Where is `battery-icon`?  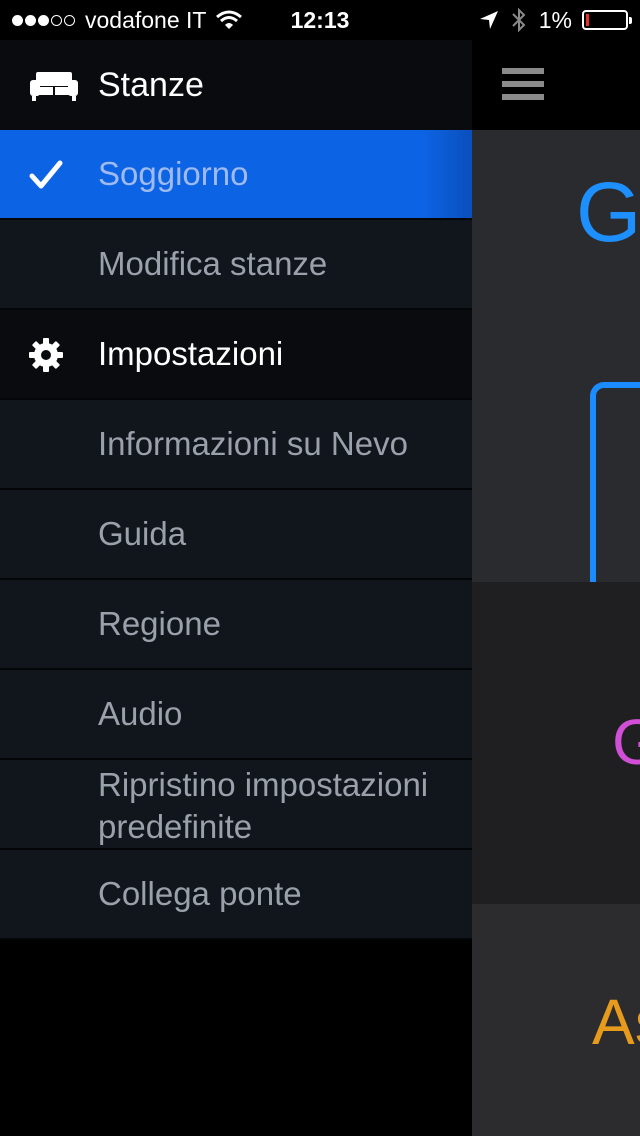
battery-icon is located at coordinates (607, 20).